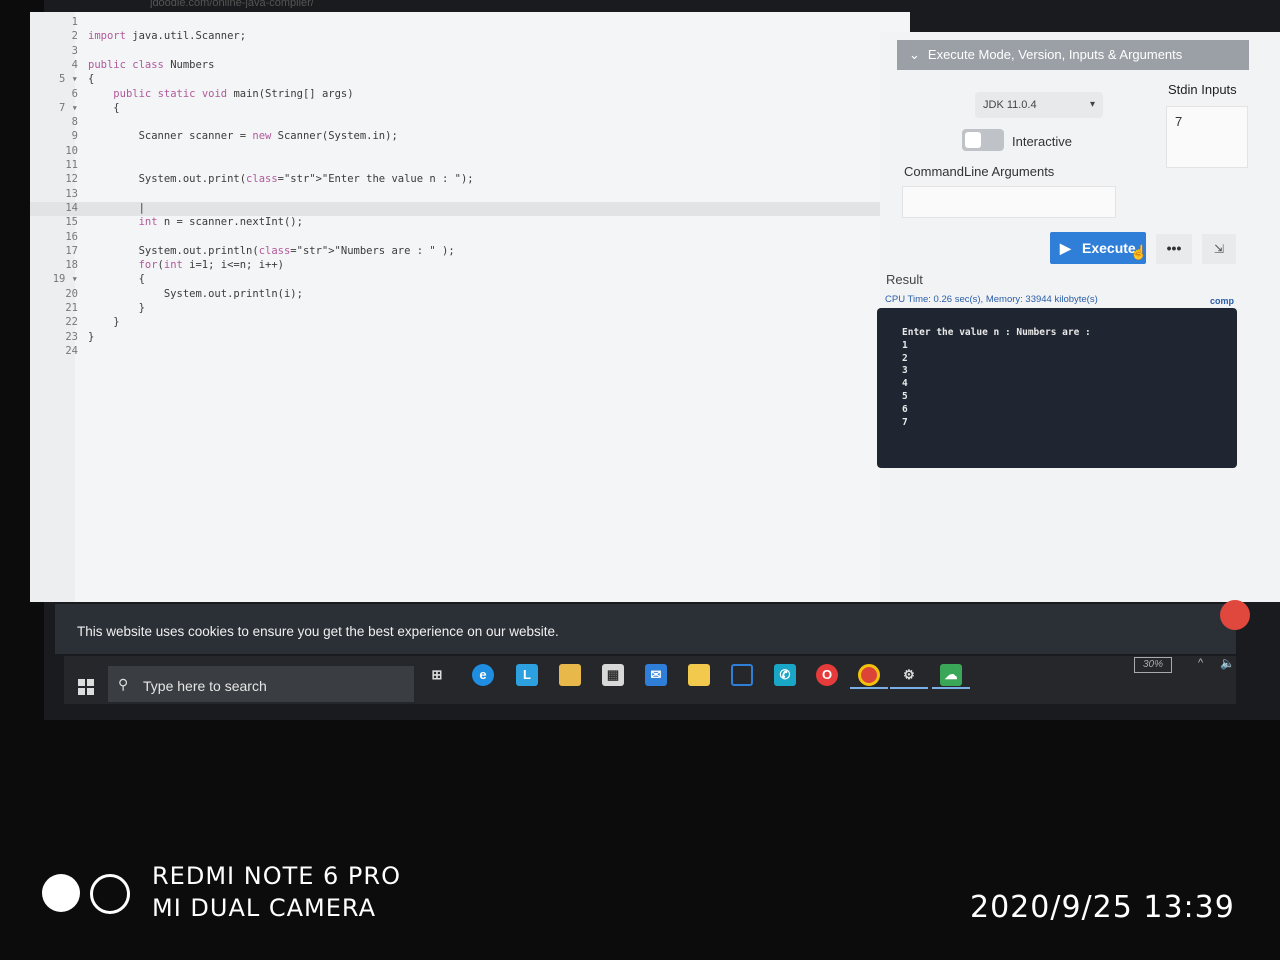 The image size is (1280, 960). What do you see at coordinates (1202, 89) in the screenshot?
I see `stdin-inputs-label: Stdin Inputs` at bounding box center [1202, 89].